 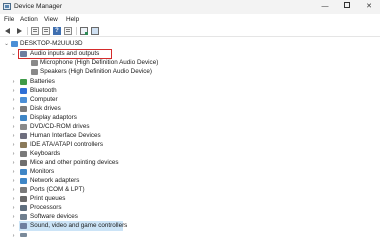 What do you see at coordinates (100, 208) in the screenshot?
I see `tree-item-processors: › Processors` at bounding box center [100, 208].